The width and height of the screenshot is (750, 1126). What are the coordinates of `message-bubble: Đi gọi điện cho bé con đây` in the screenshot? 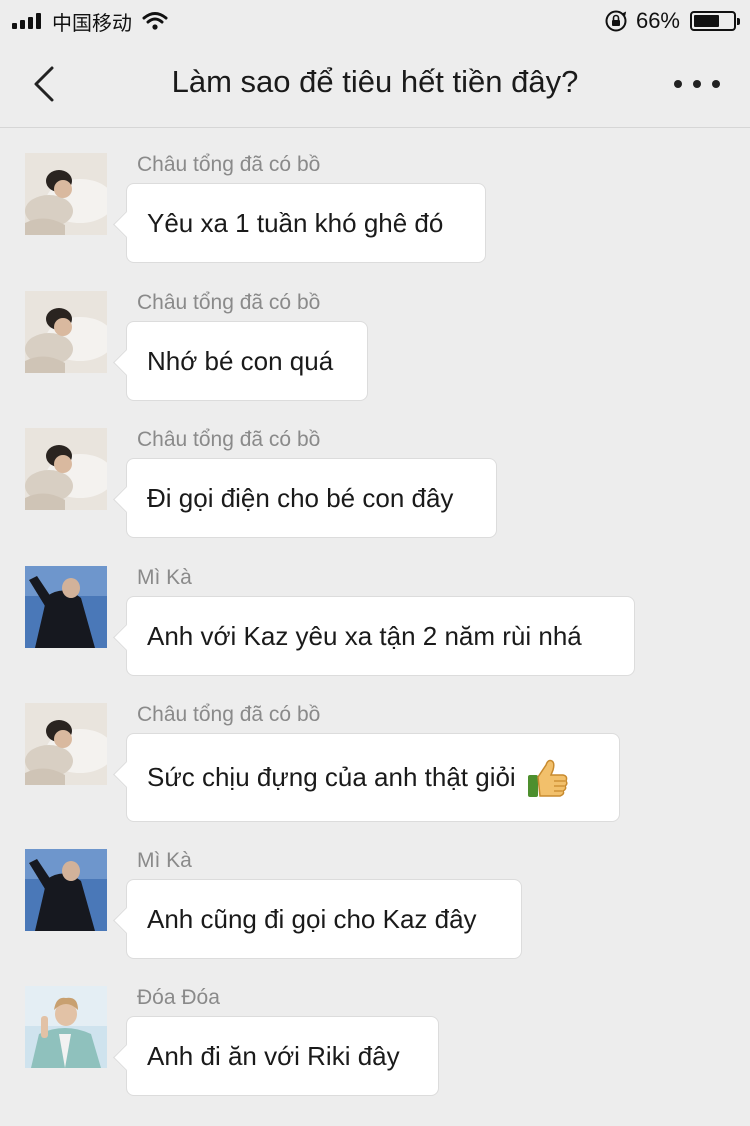 It's located at (311, 498).